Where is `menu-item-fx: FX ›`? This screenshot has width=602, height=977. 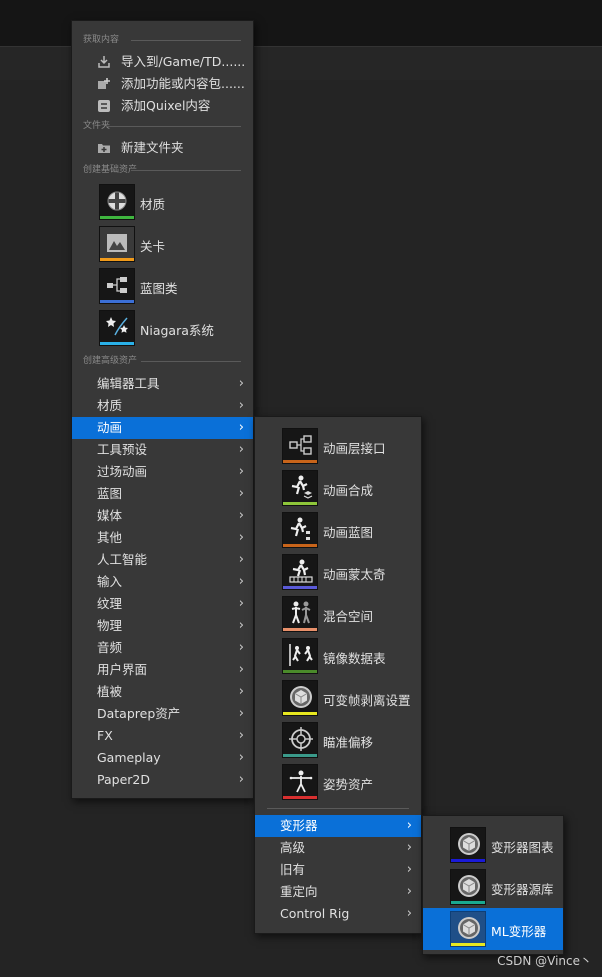 menu-item-fx: FX › is located at coordinates (162, 736).